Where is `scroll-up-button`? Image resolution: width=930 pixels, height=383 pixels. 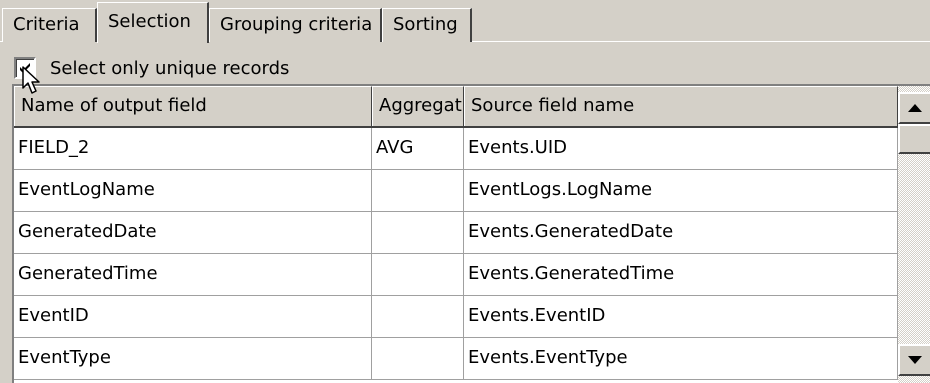
scroll-up-button is located at coordinates (914, 108).